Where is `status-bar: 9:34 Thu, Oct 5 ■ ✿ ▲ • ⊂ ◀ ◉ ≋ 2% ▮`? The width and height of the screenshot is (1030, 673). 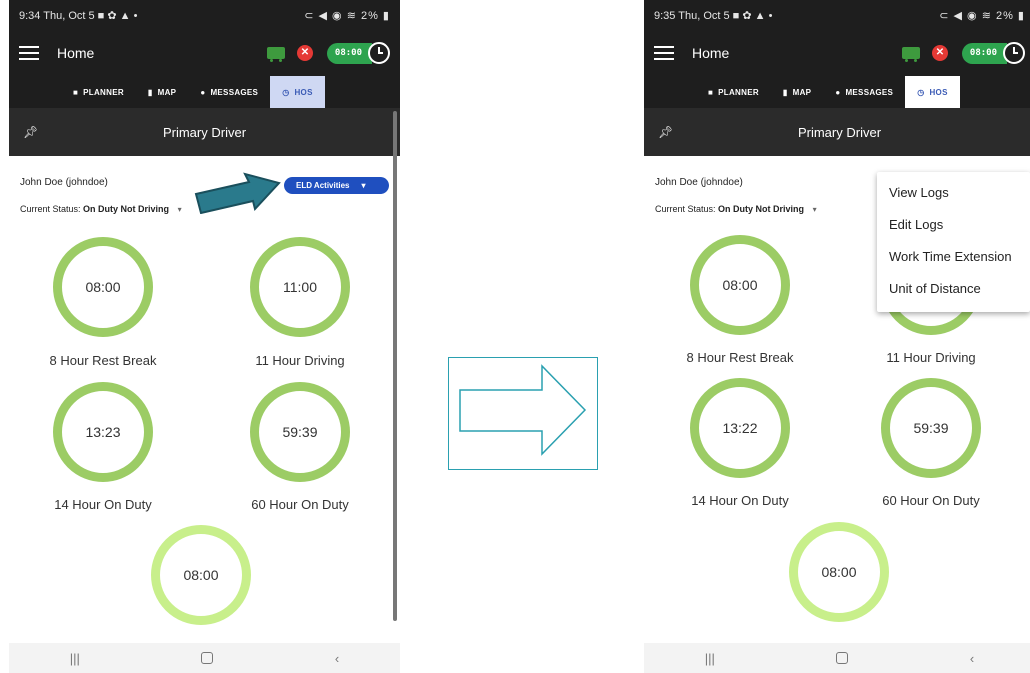 status-bar: 9:34 Thu, Oct 5 ■ ✿ ▲ • ⊂ ◀ ◉ ≋ 2% ▮ is located at coordinates (204, 15).